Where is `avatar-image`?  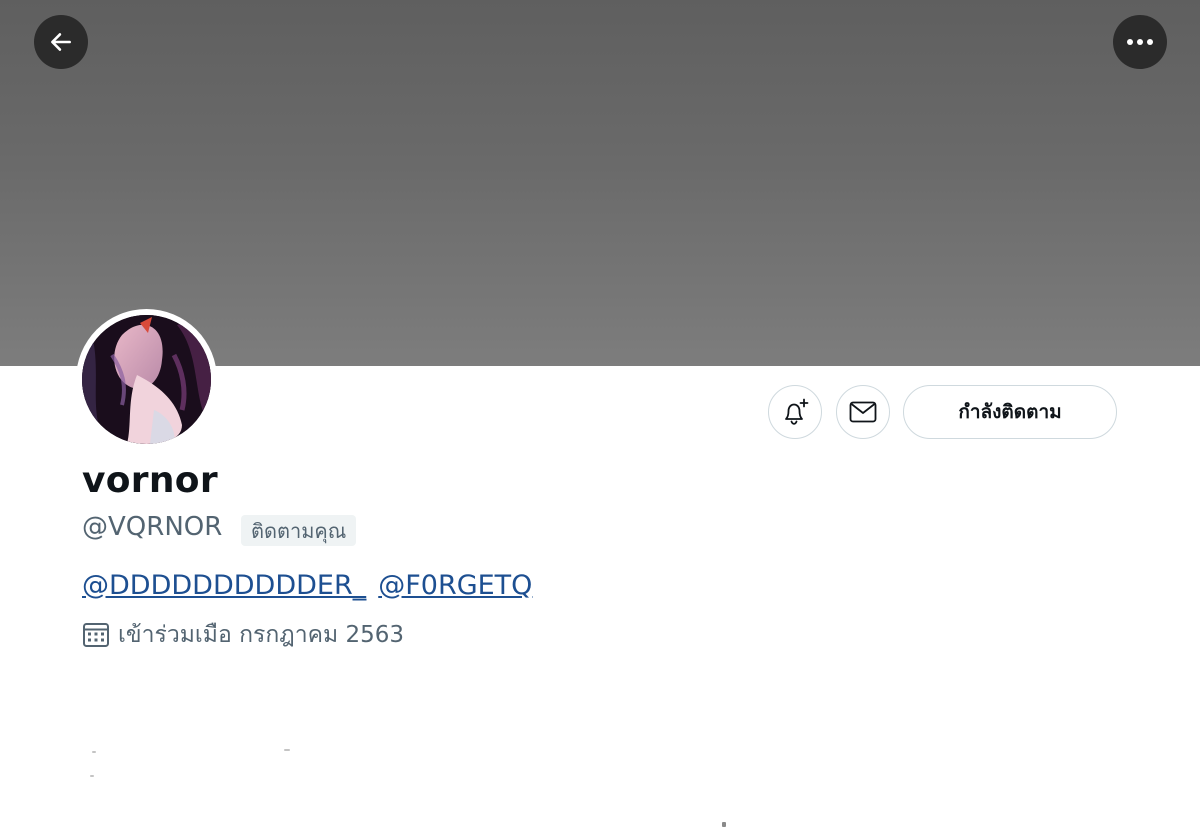 avatar-image is located at coordinates (146, 379).